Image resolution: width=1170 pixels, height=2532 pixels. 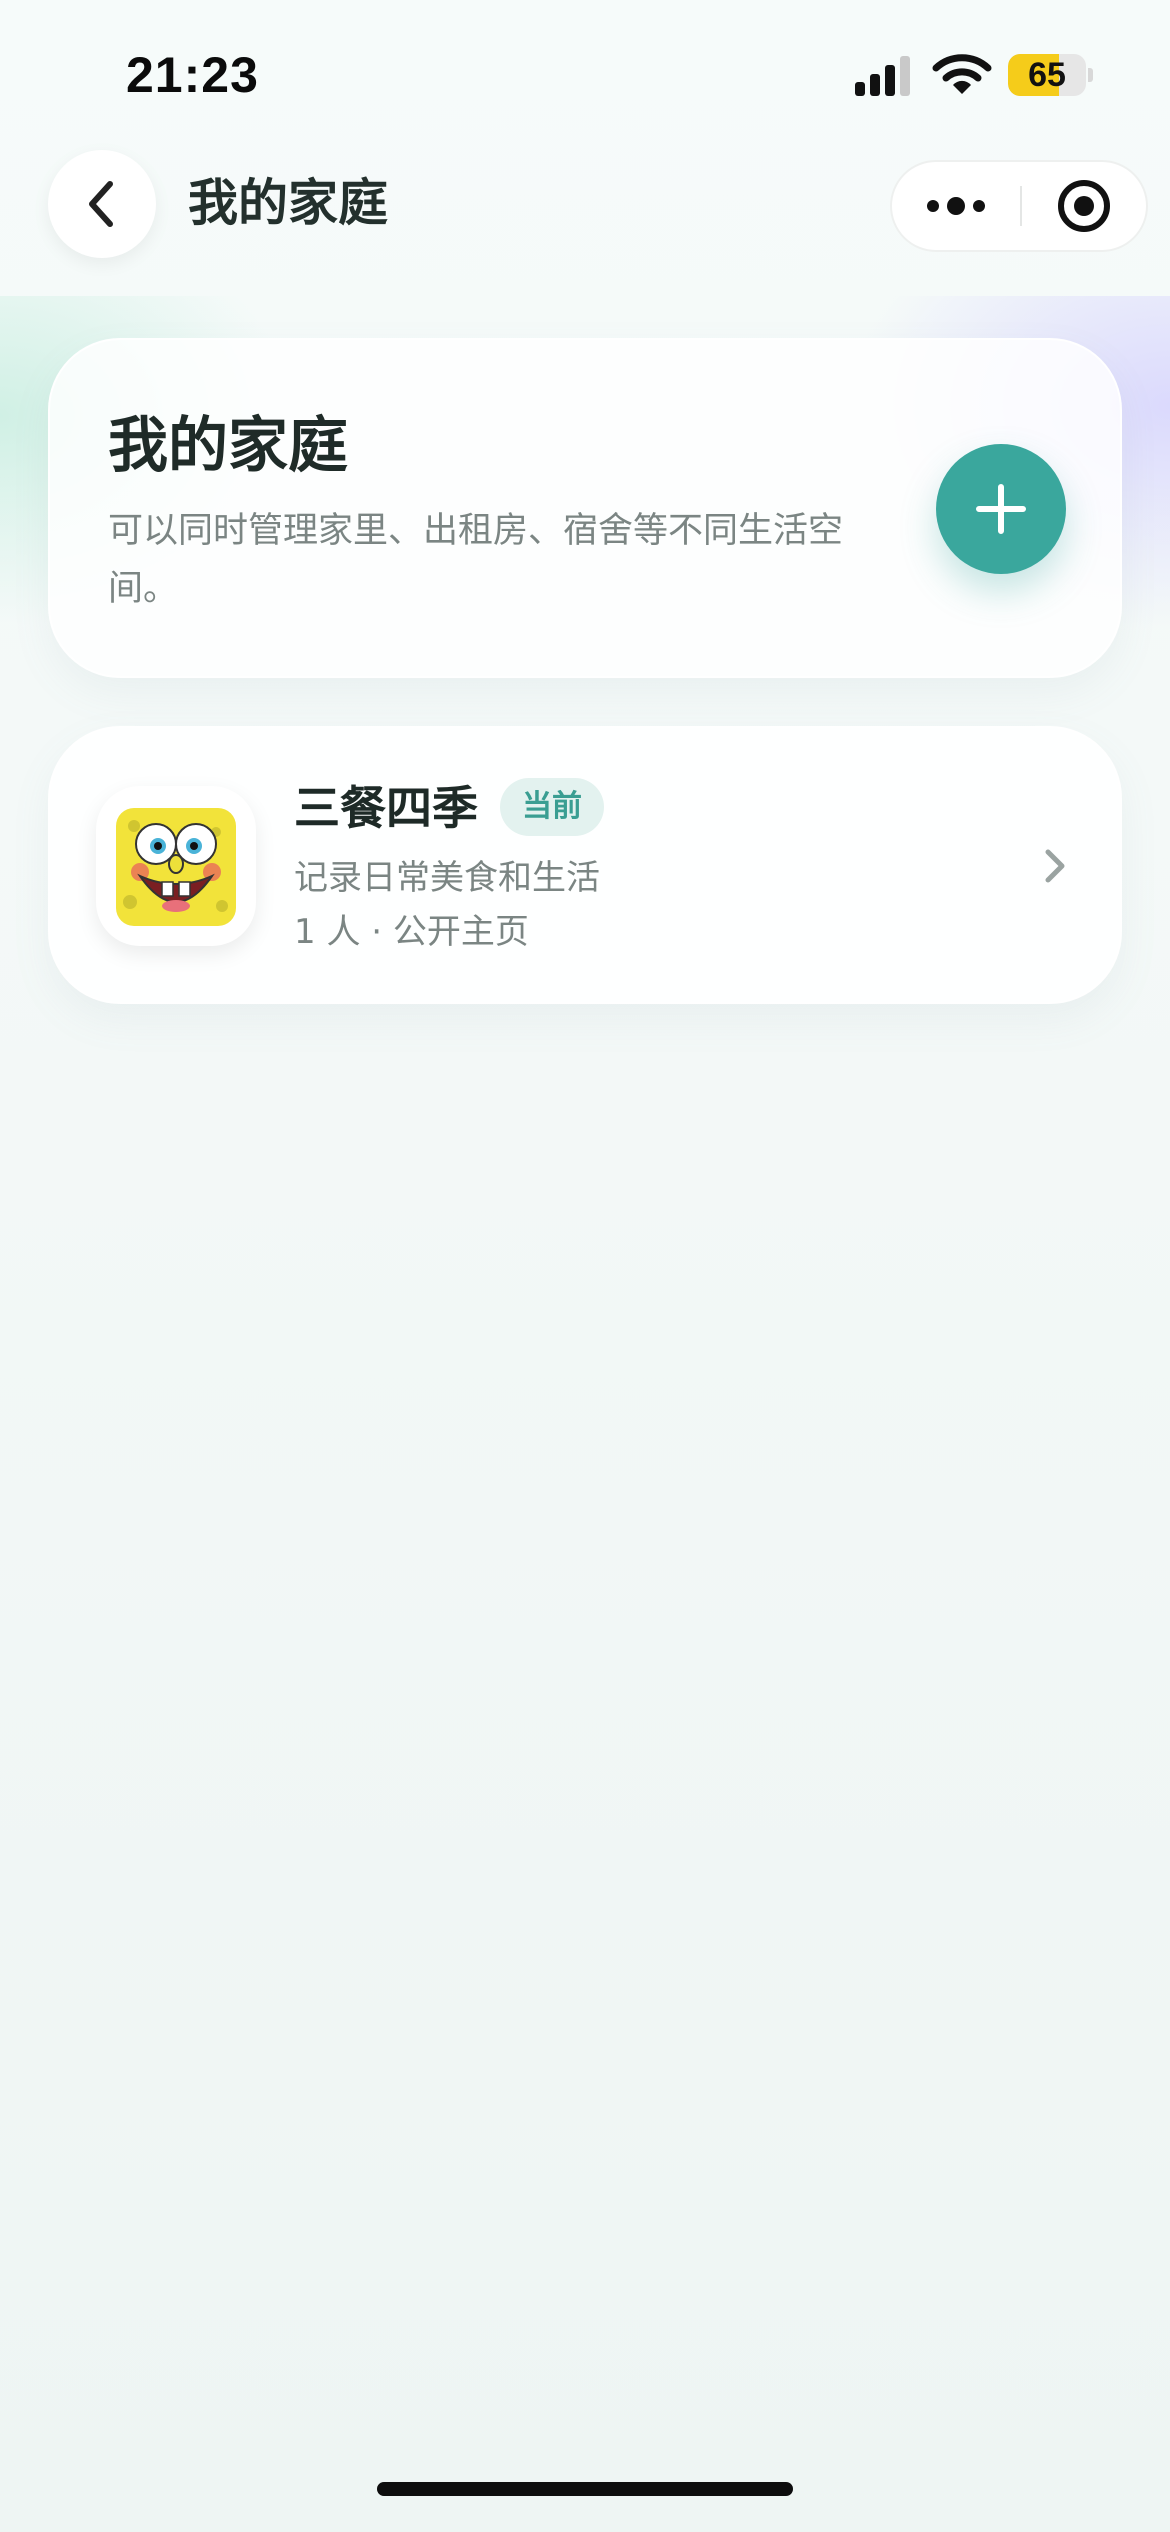 I want to click on header-description: 可以同时管理家里、出租房、宿舍等不同生活空间。, so click(x=476, y=560).